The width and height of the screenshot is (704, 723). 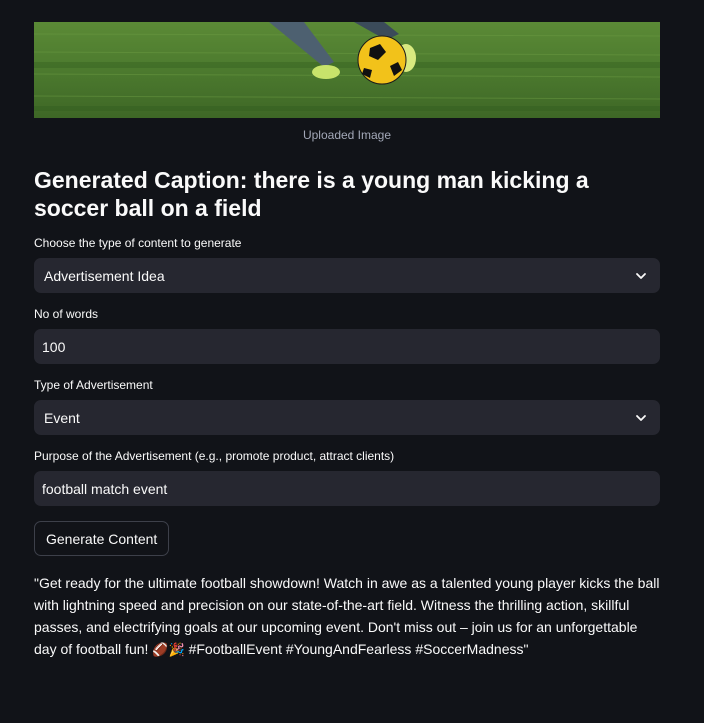 What do you see at coordinates (102, 538) in the screenshot?
I see `generate-content-button: Generate Content` at bounding box center [102, 538].